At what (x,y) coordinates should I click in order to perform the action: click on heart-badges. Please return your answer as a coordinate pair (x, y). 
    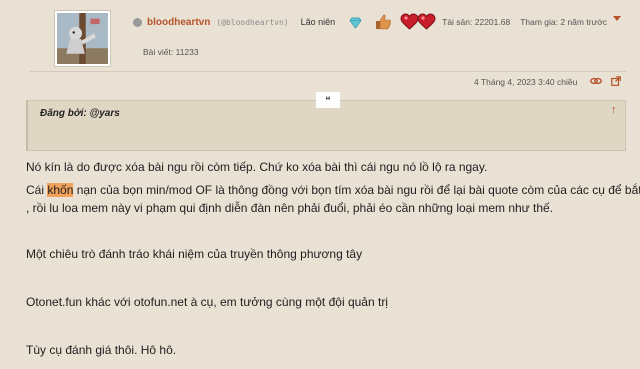
    Looking at the image, I should click on (418, 22).